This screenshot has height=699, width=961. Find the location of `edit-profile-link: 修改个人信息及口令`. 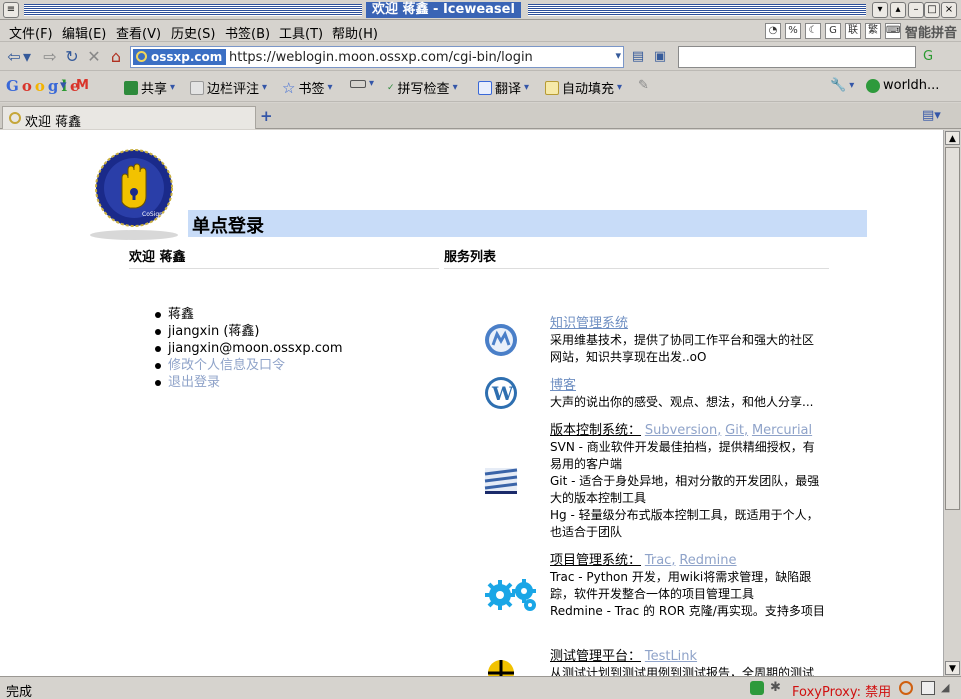

edit-profile-link: 修改个人信息及口令 is located at coordinates (247, 365).